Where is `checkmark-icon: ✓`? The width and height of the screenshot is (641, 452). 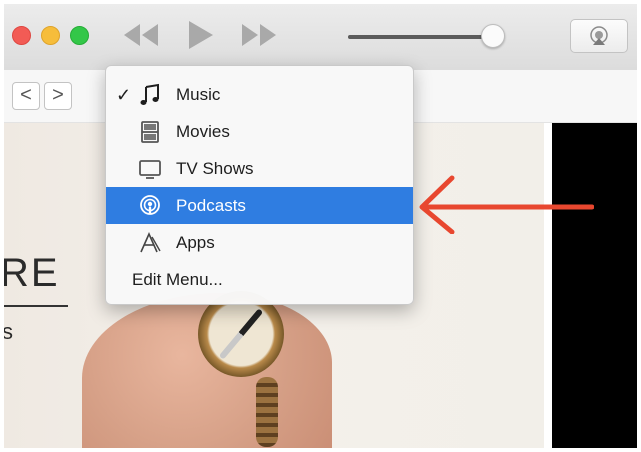
checkmark-icon: ✓ is located at coordinates (124, 95).